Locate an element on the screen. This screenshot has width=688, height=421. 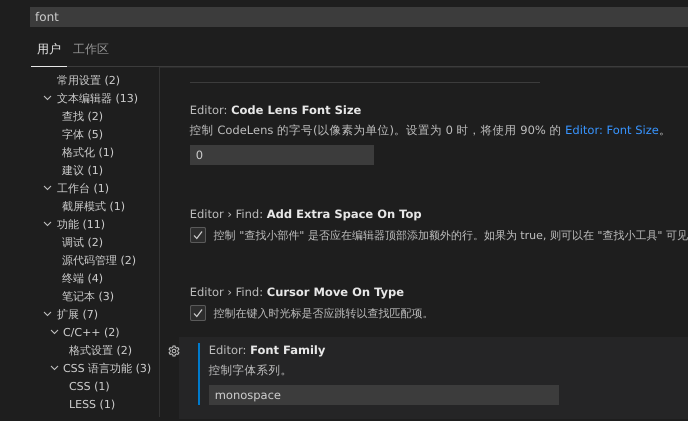
tree-item: 源代码管理 (2) is located at coordinates (99, 260).